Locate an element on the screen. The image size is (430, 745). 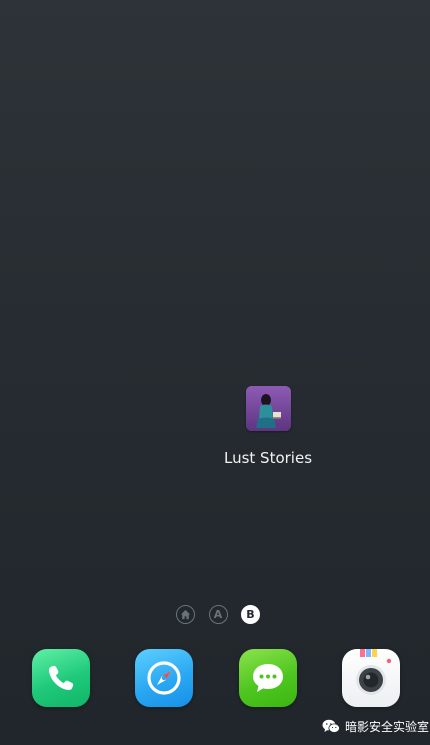
dock is located at coordinates (215, 679).